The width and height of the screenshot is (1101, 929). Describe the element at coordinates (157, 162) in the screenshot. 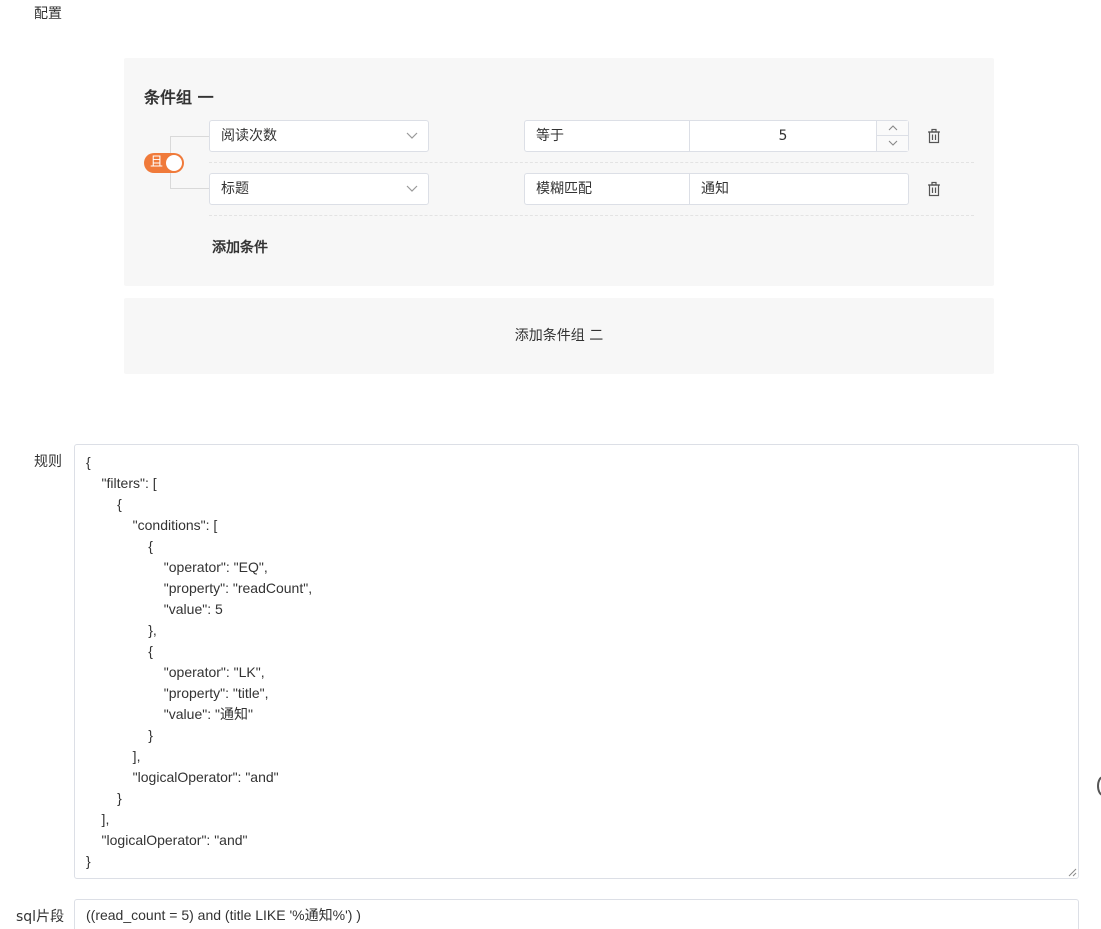

I see `logic-operator-label: 且` at that location.